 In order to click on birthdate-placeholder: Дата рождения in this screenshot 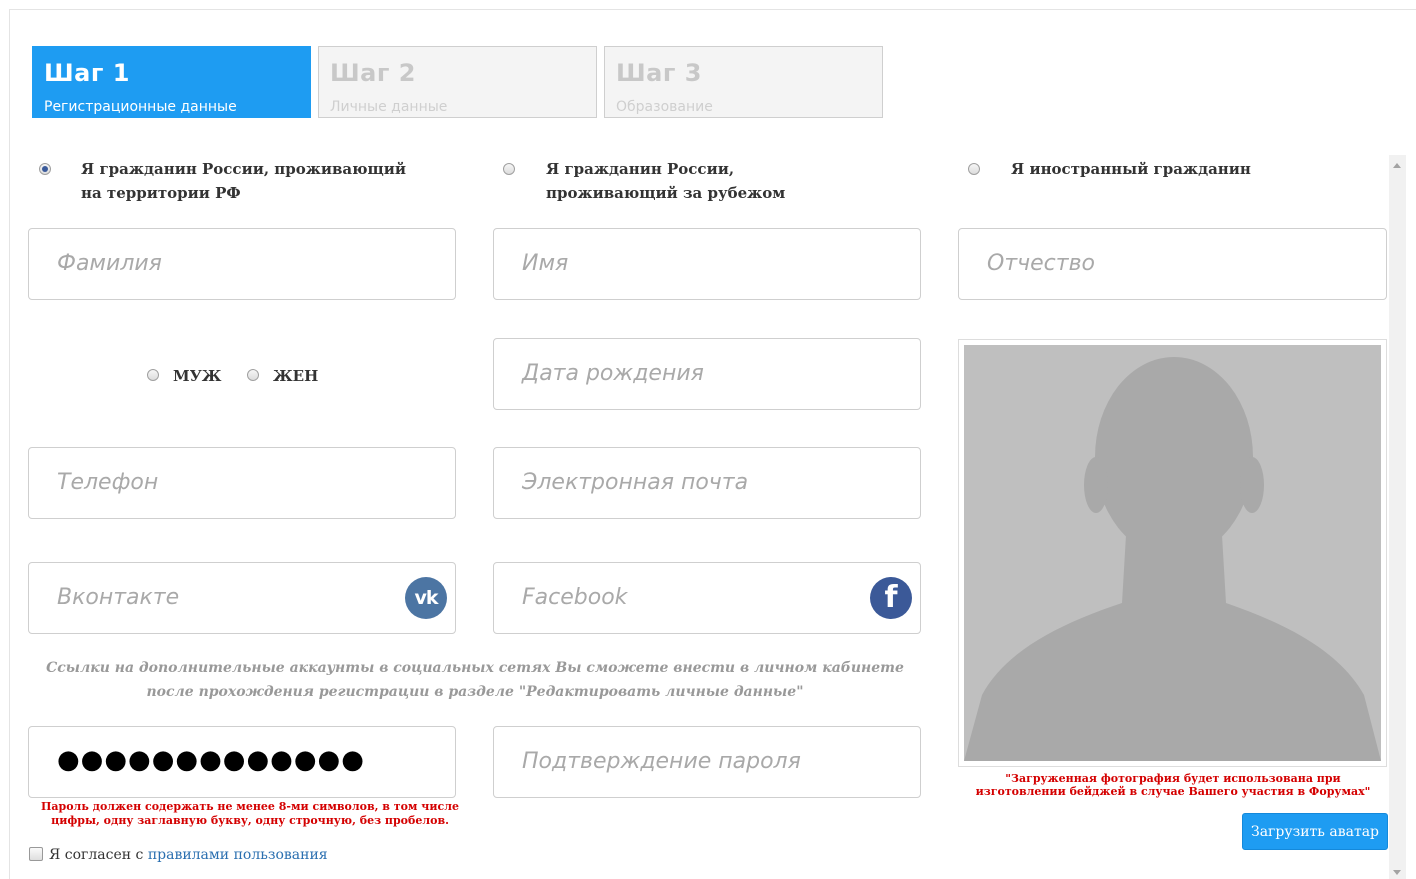, I will do `click(613, 373)`.